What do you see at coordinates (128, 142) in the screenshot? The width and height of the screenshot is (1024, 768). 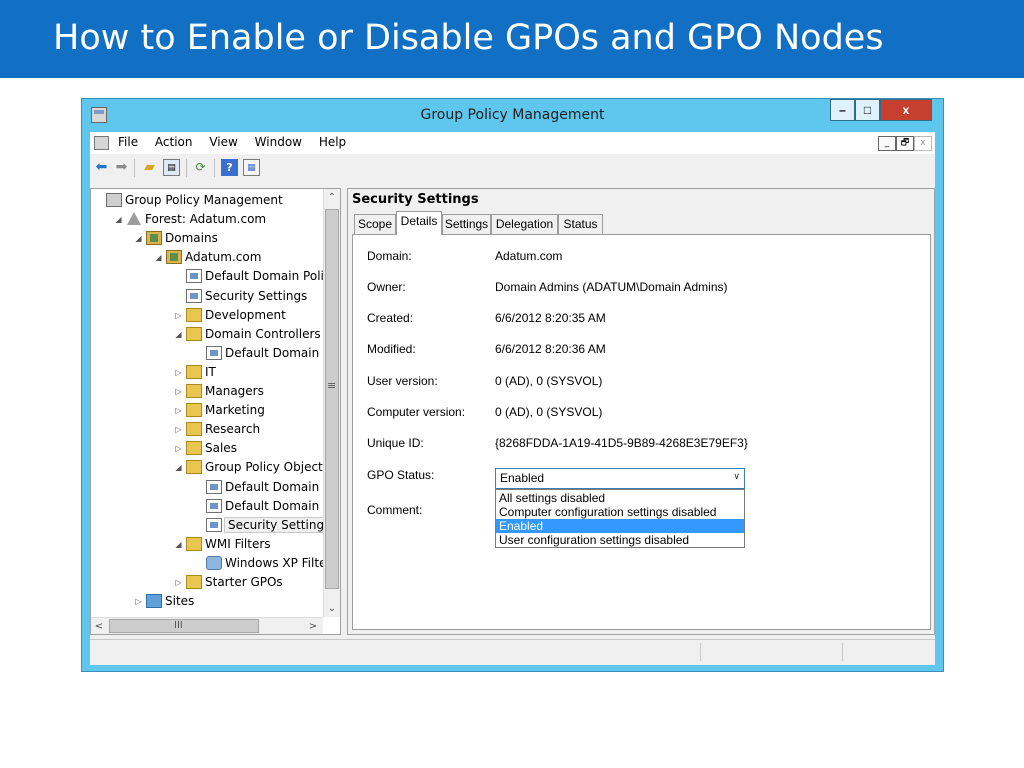 I see `menu-file: File` at bounding box center [128, 142].